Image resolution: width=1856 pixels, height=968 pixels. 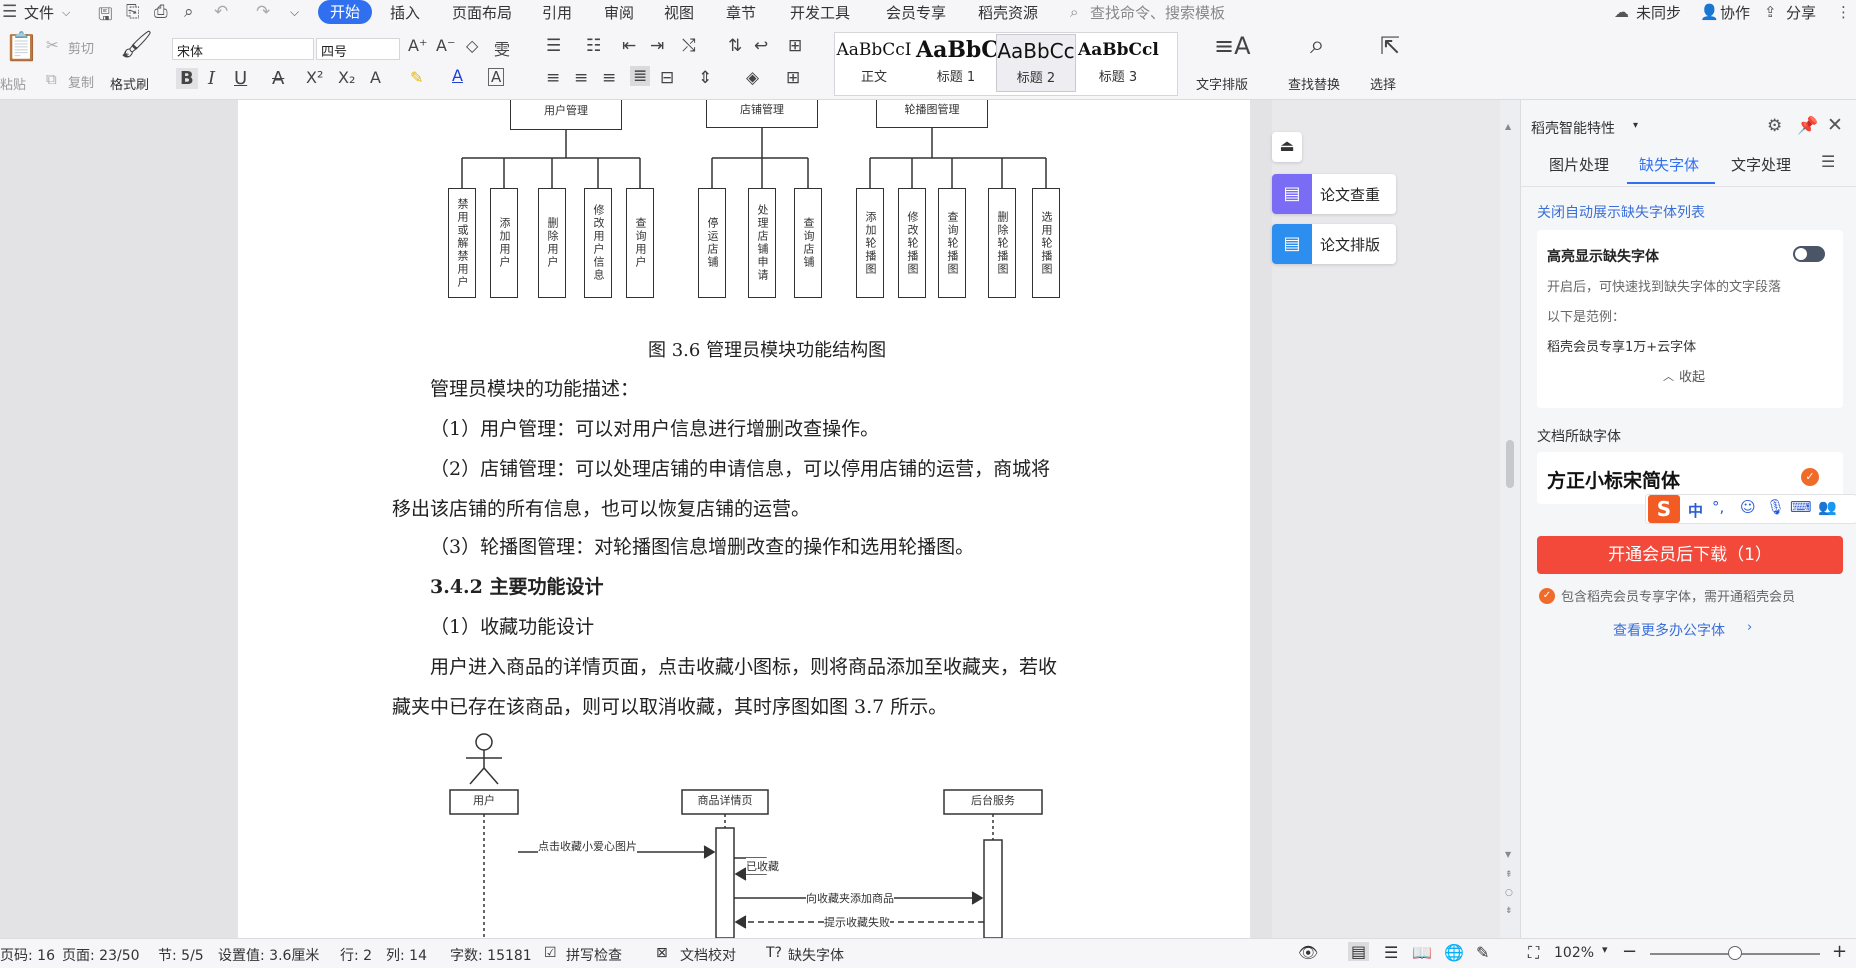 What do you see at coordinates (278, 78) in the screenshot?
I see `strikethrough-icon: A` at bounding box center [278, 78].